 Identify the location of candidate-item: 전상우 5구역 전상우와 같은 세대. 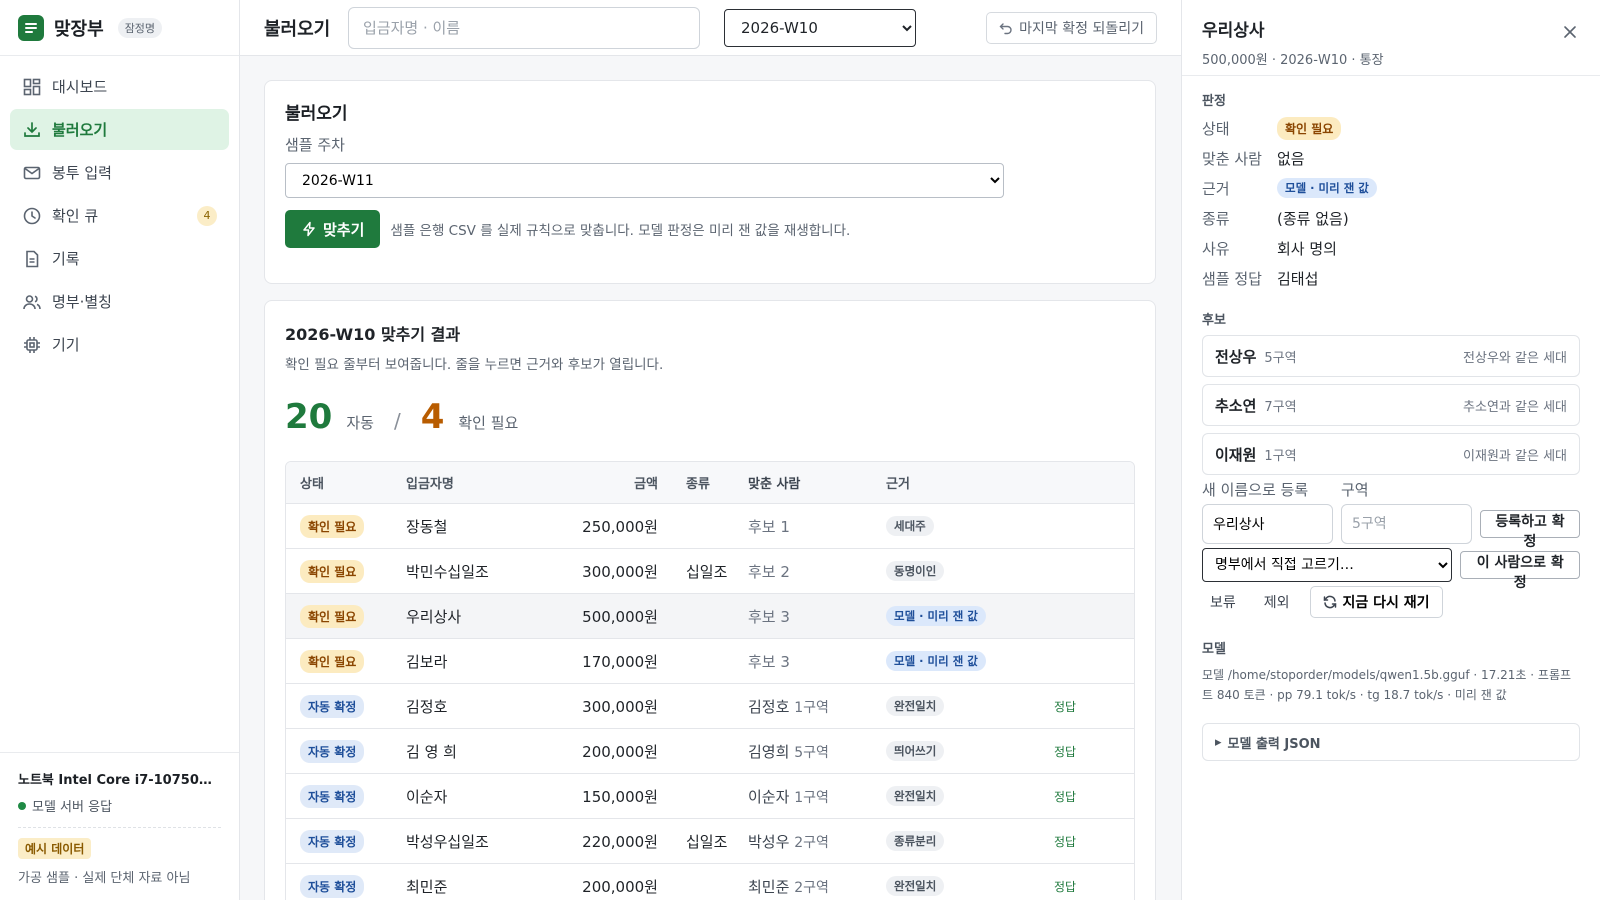
(1391, 356).